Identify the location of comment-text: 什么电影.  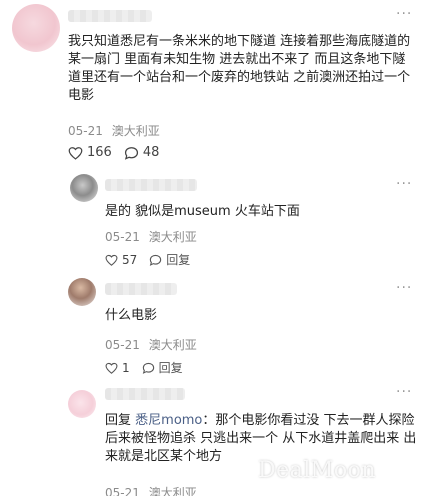
(131, 315).